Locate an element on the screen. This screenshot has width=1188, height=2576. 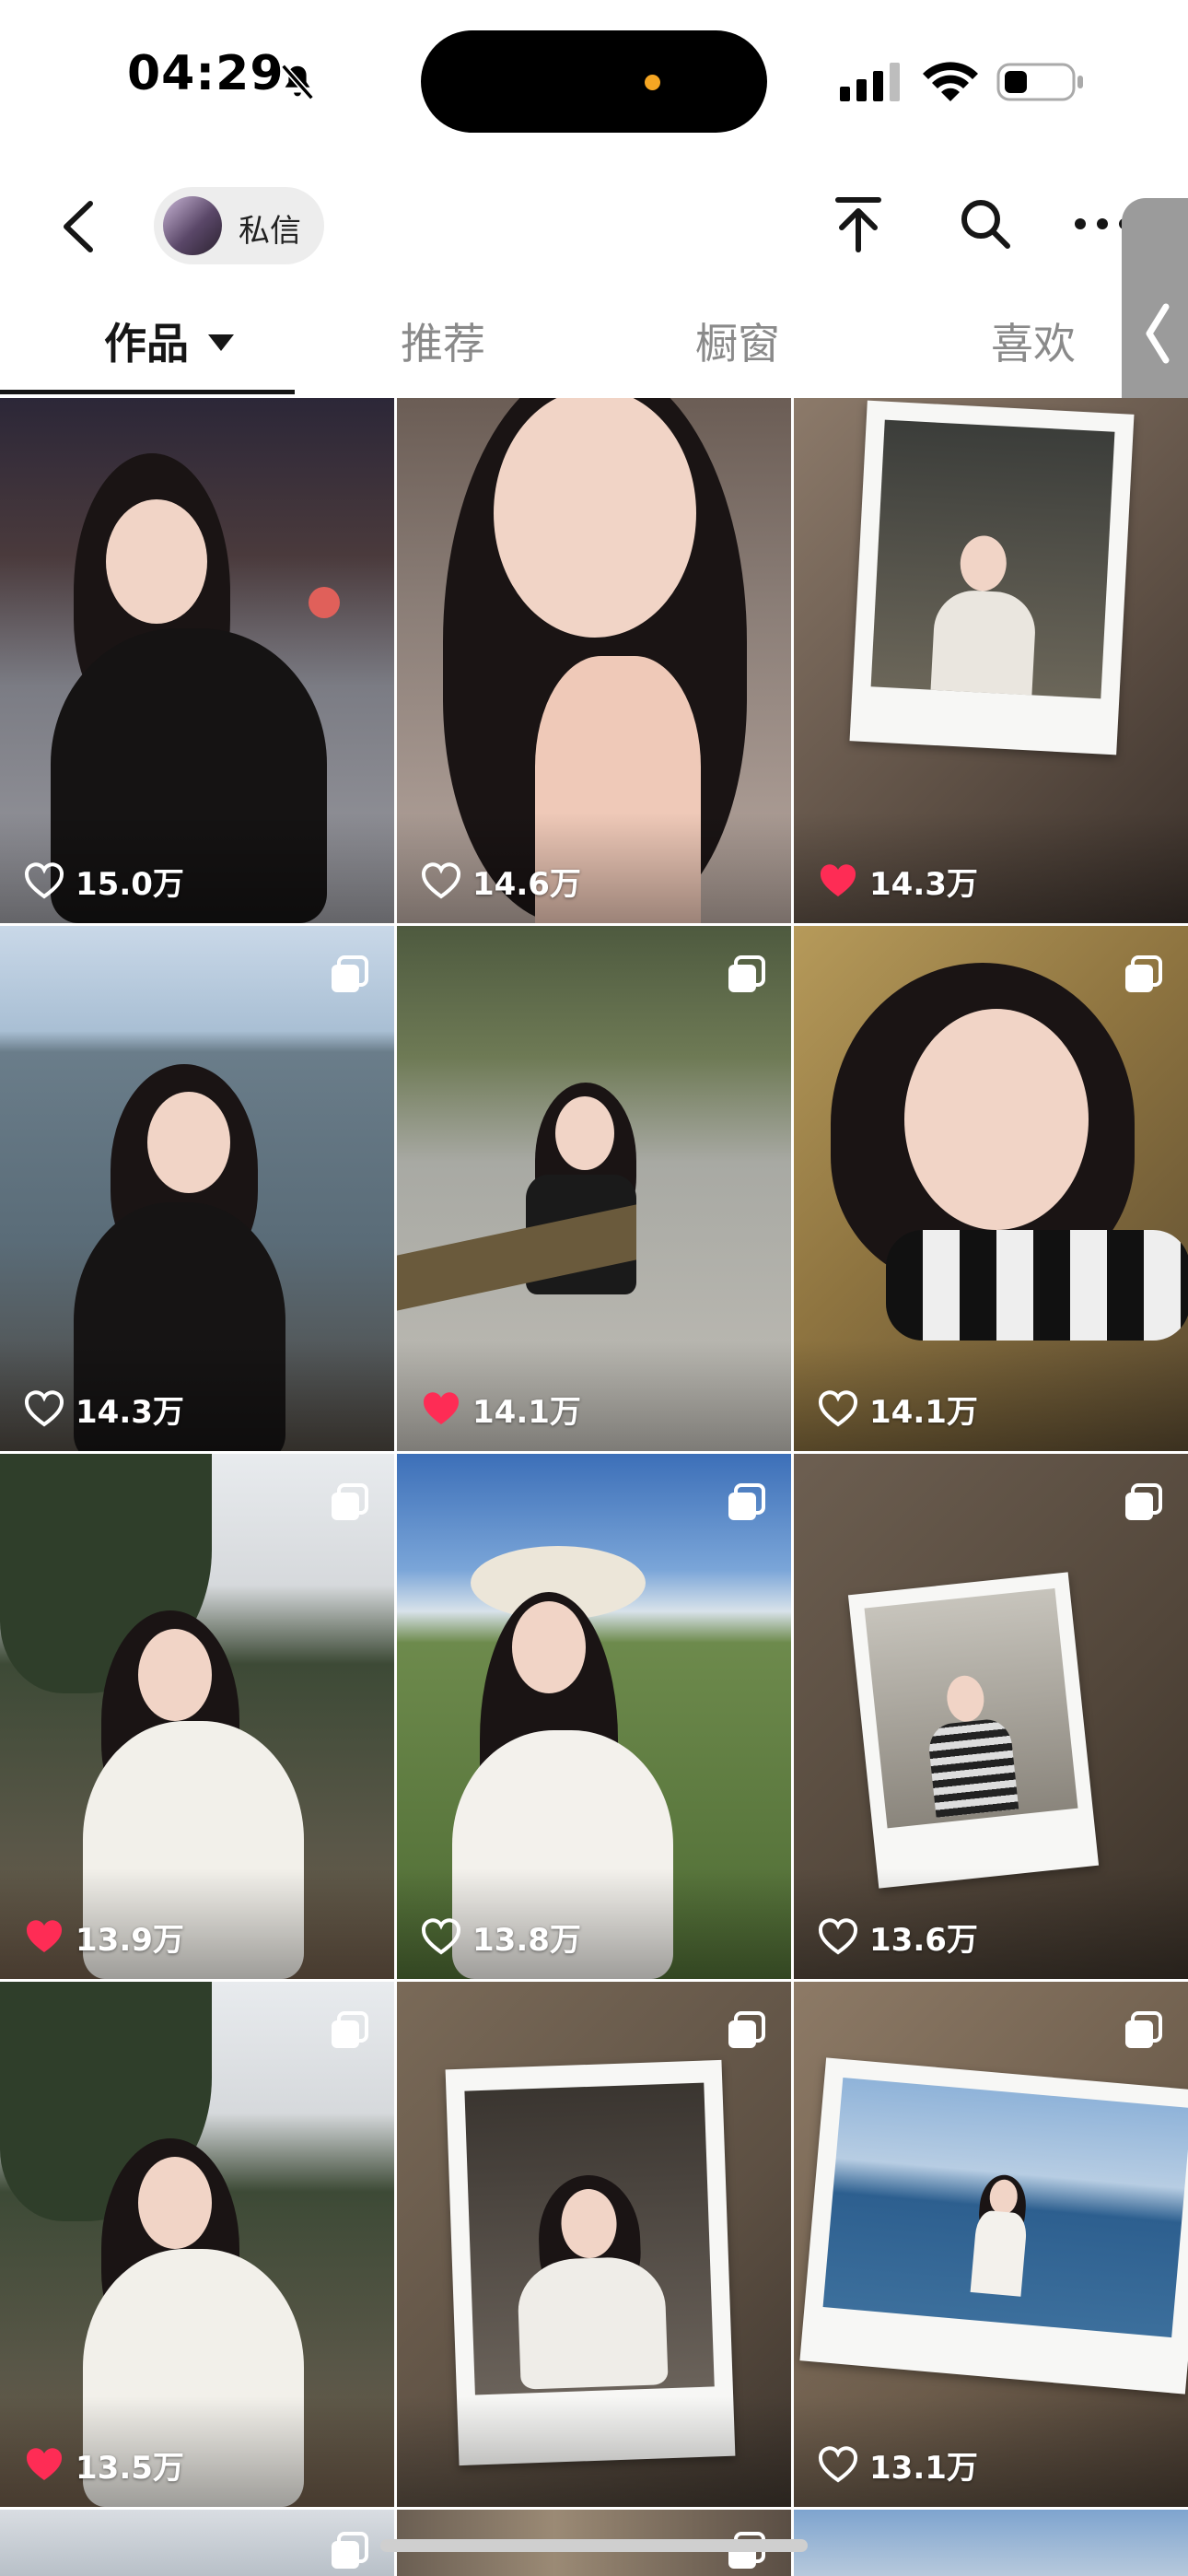
avatar is located at coordinates (192, 225).